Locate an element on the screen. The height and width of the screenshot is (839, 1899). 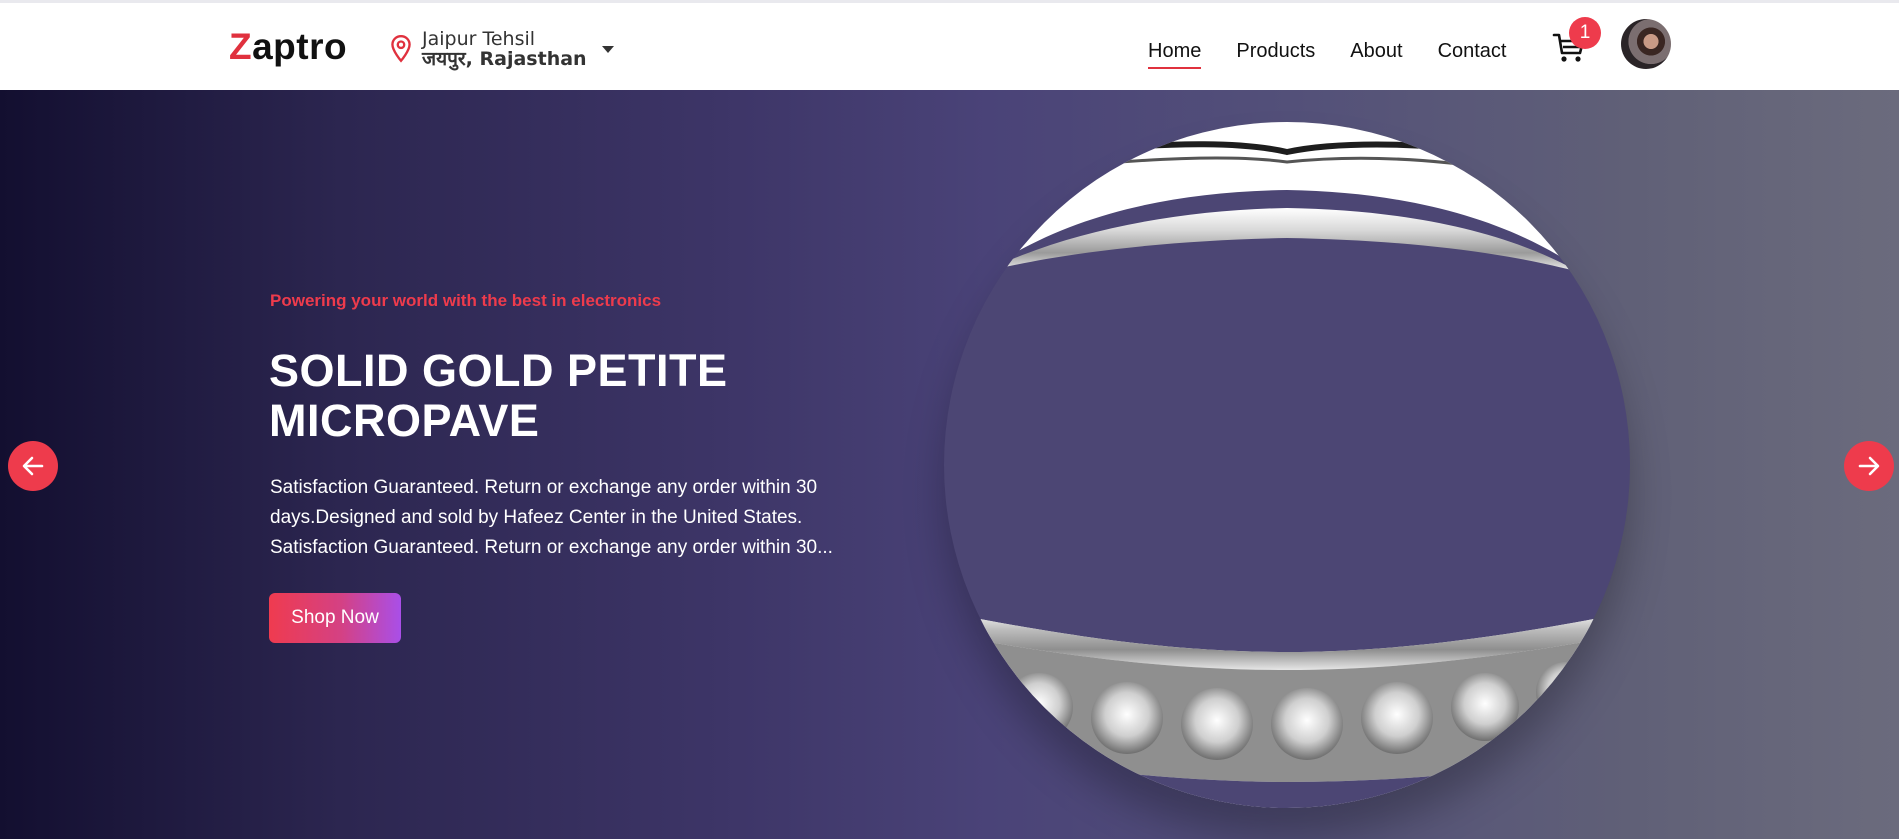
carousel-next-button is located at coordinates (1869, 466).